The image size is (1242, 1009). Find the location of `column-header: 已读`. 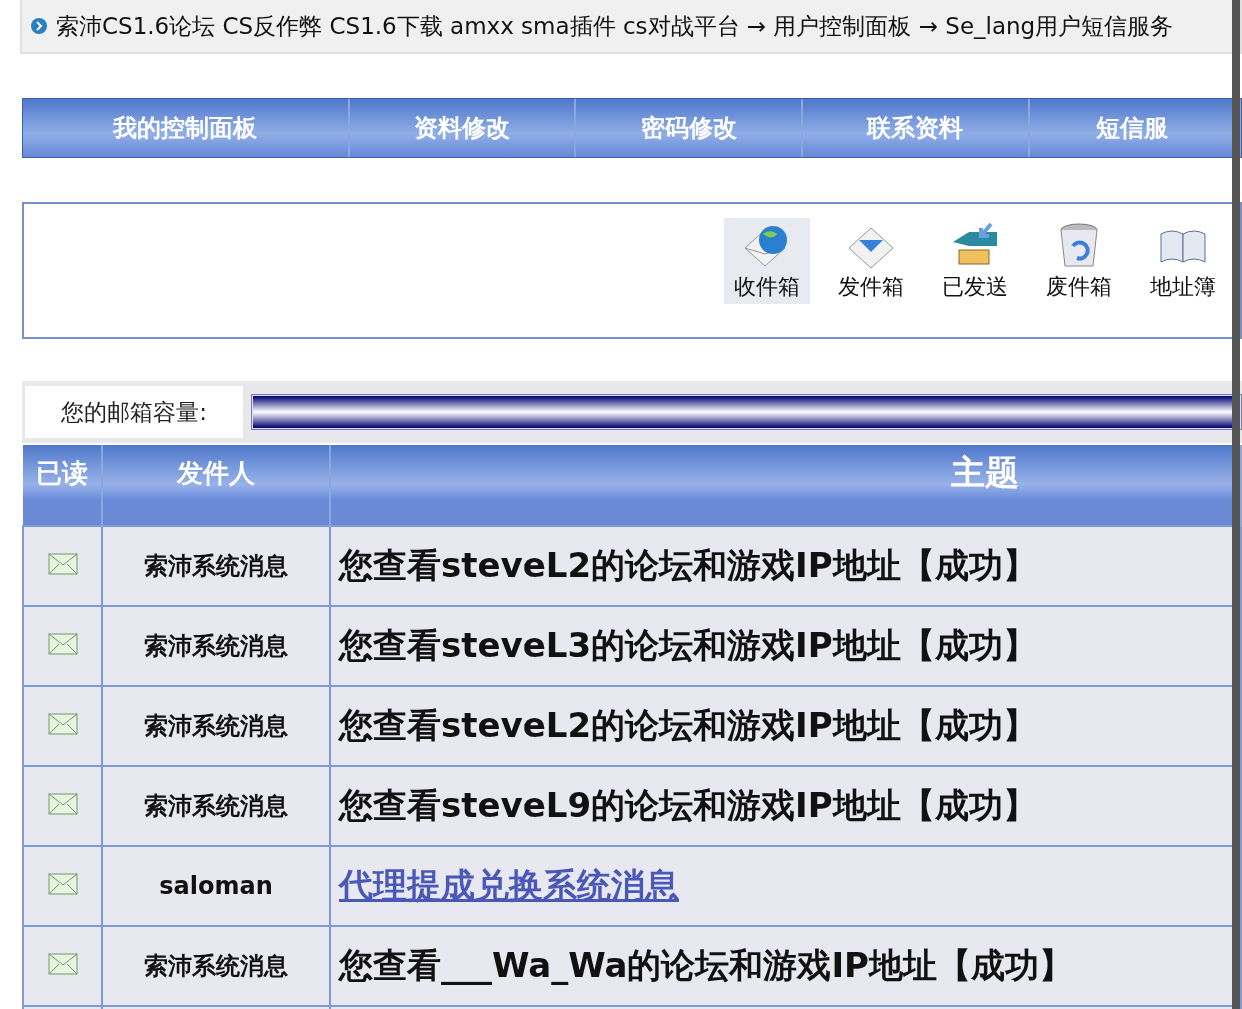

column-header: 已读 is located at coordinates (62, 473).